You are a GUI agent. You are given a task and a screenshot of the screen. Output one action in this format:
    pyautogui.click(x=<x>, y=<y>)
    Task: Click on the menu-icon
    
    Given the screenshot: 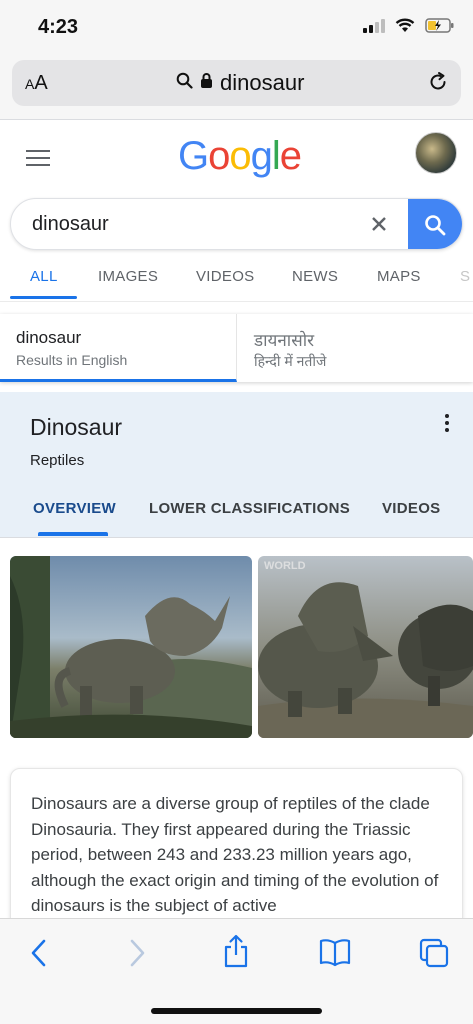 What is the action you would take?
    pyautogui.click(x=38, y=160)
    